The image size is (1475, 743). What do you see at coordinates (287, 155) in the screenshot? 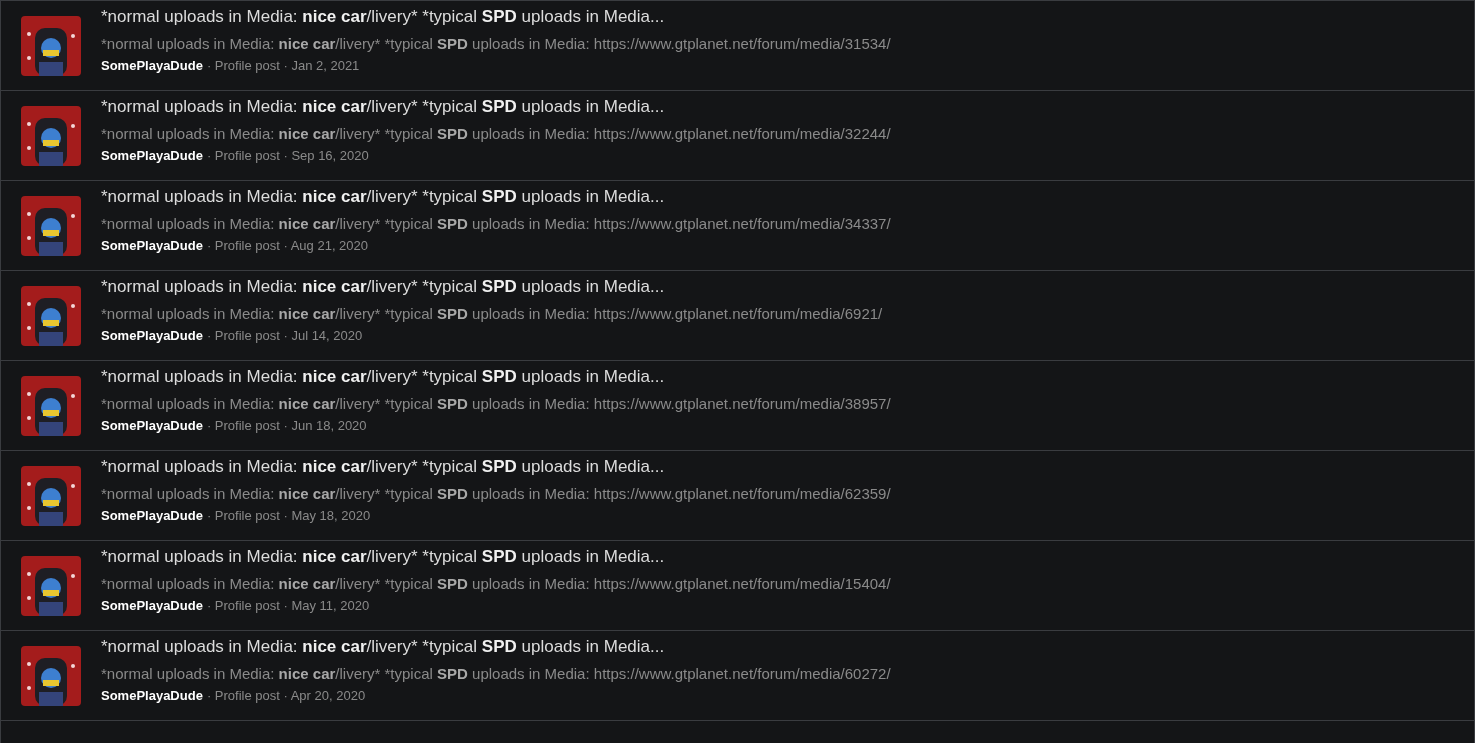
I see `post-meta: · Profile post · Sep 16, 2020` at bounding box center [287, 155].